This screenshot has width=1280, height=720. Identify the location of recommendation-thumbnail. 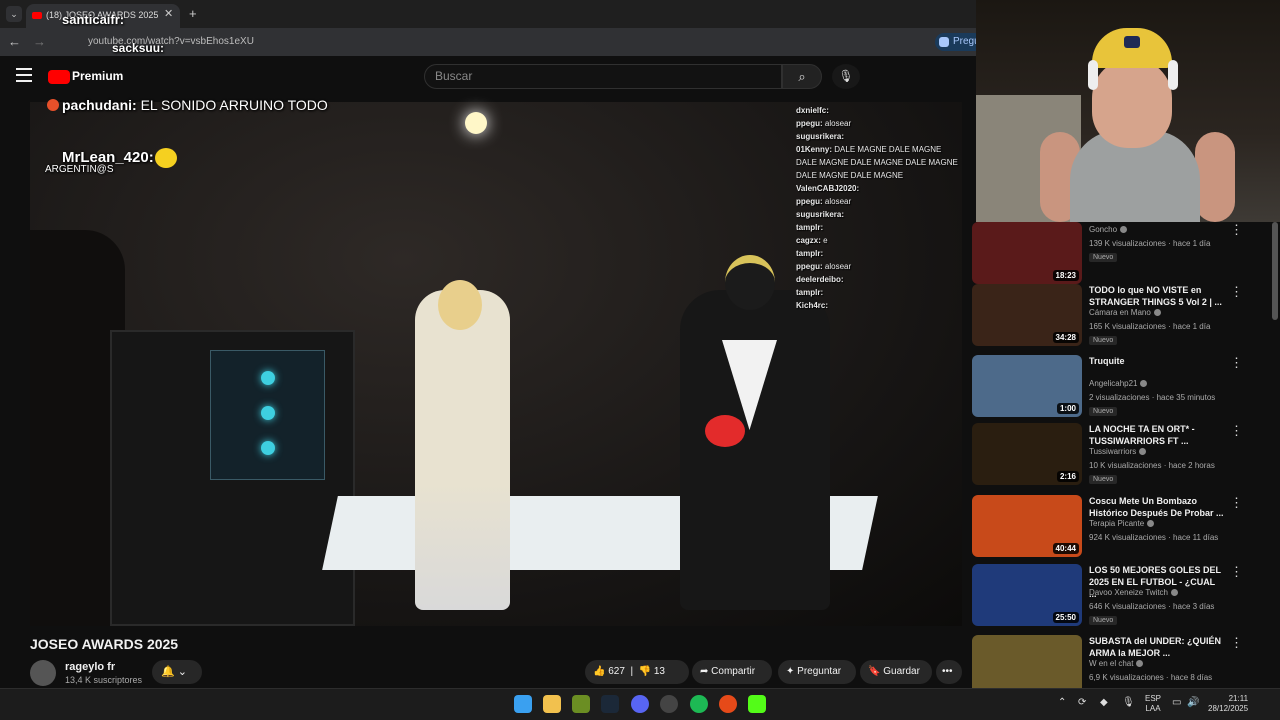
(1027, 661).